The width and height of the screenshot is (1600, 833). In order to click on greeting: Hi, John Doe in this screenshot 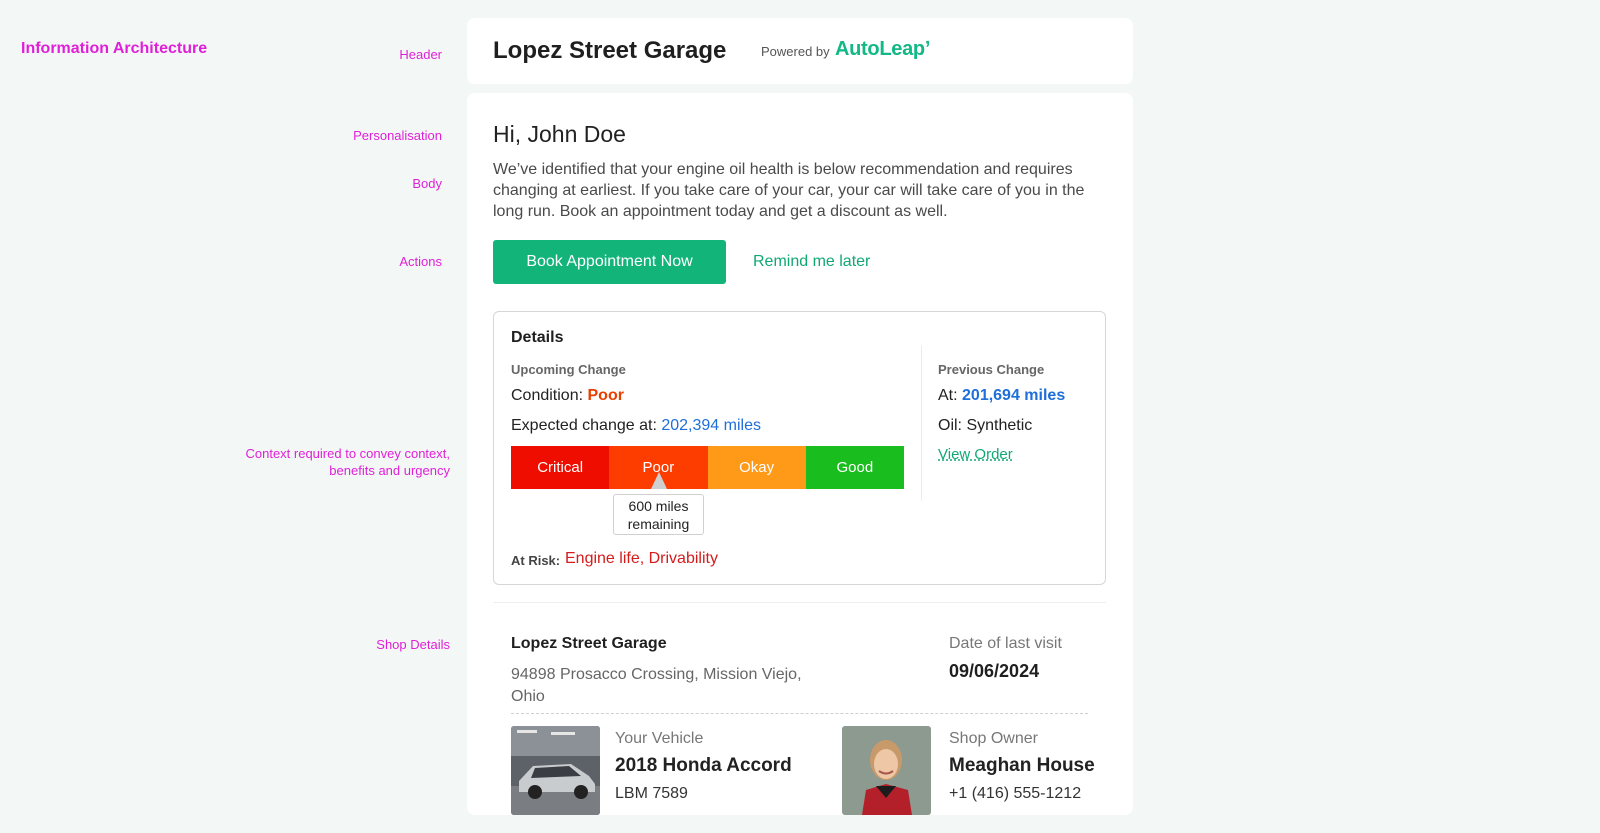, I will do `click(559, 134)`.